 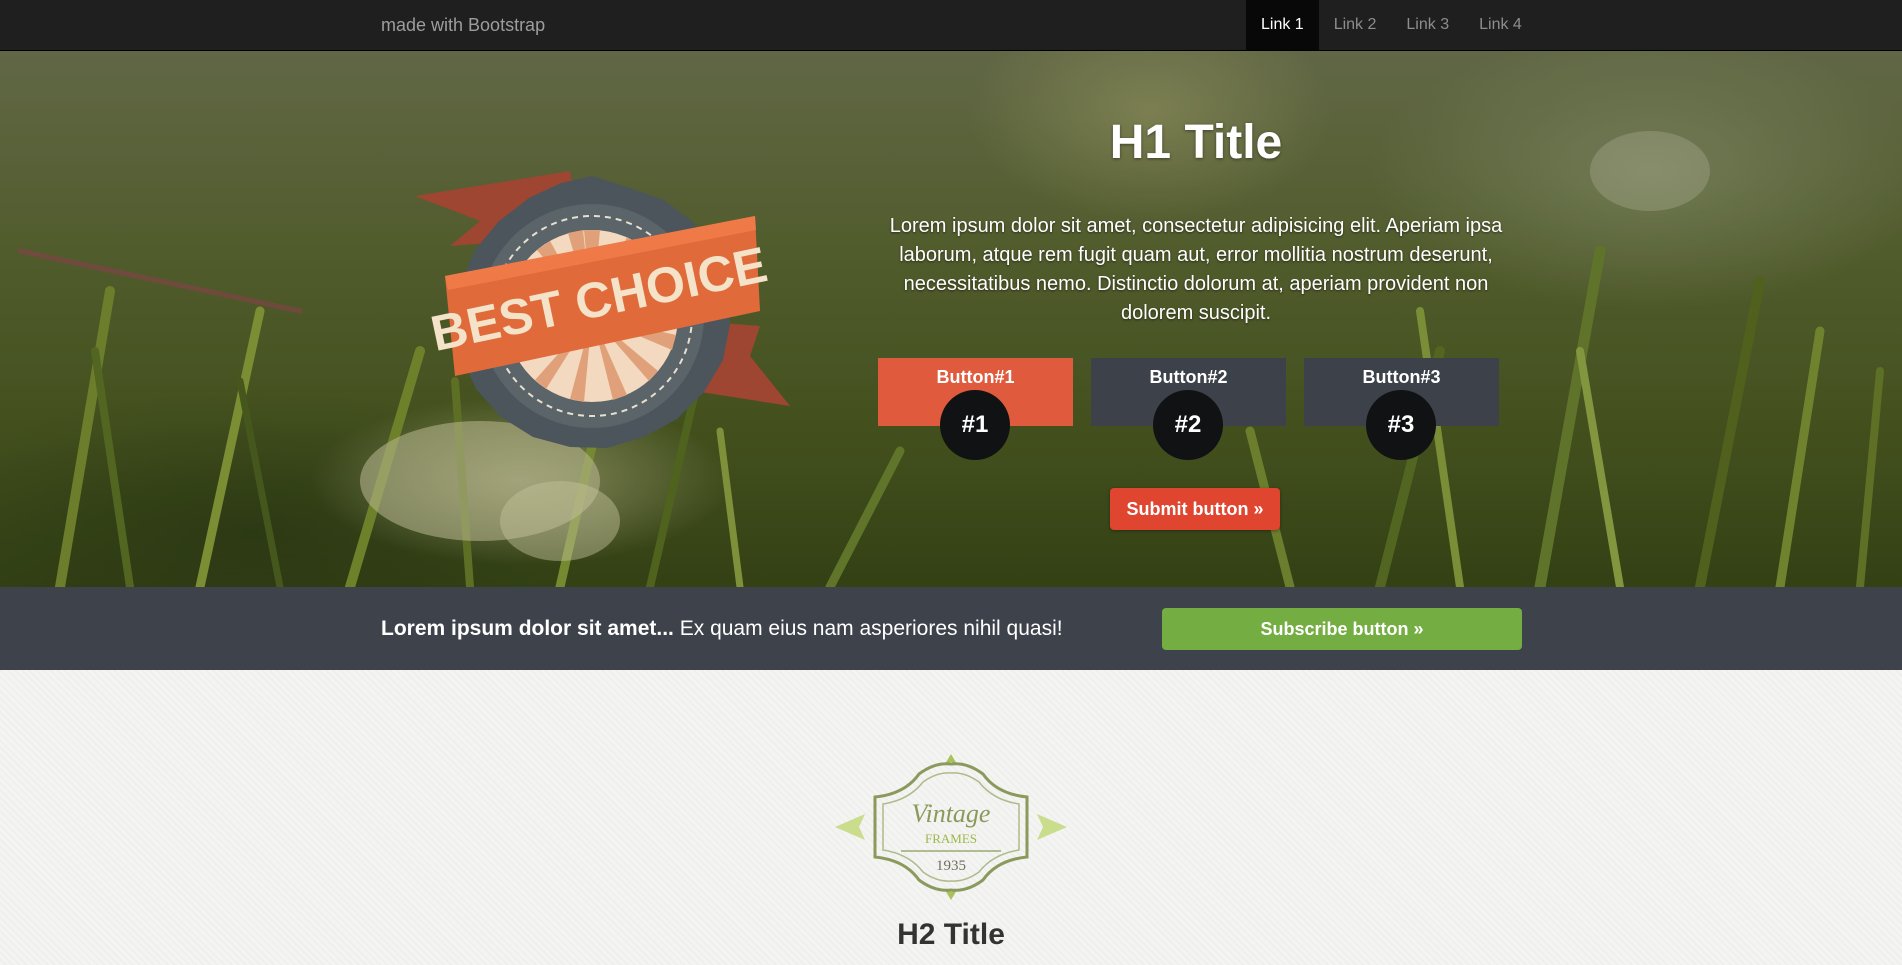 What do you see at coordinates (602, 309) in the screenshot?
I see `best-choice-badge-icon: BEST CHOICE` at bounding box center [602, 309].